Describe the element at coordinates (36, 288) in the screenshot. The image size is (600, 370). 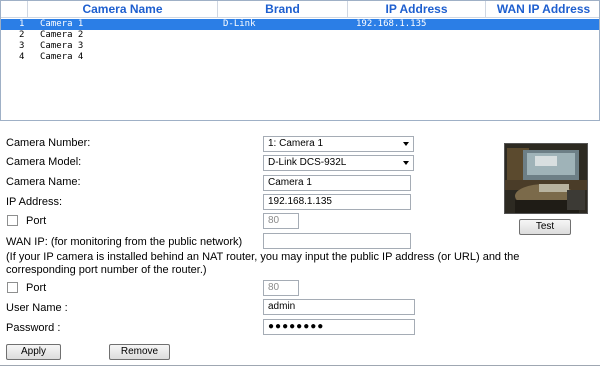
I see `wan-port-label: Port` at that location.